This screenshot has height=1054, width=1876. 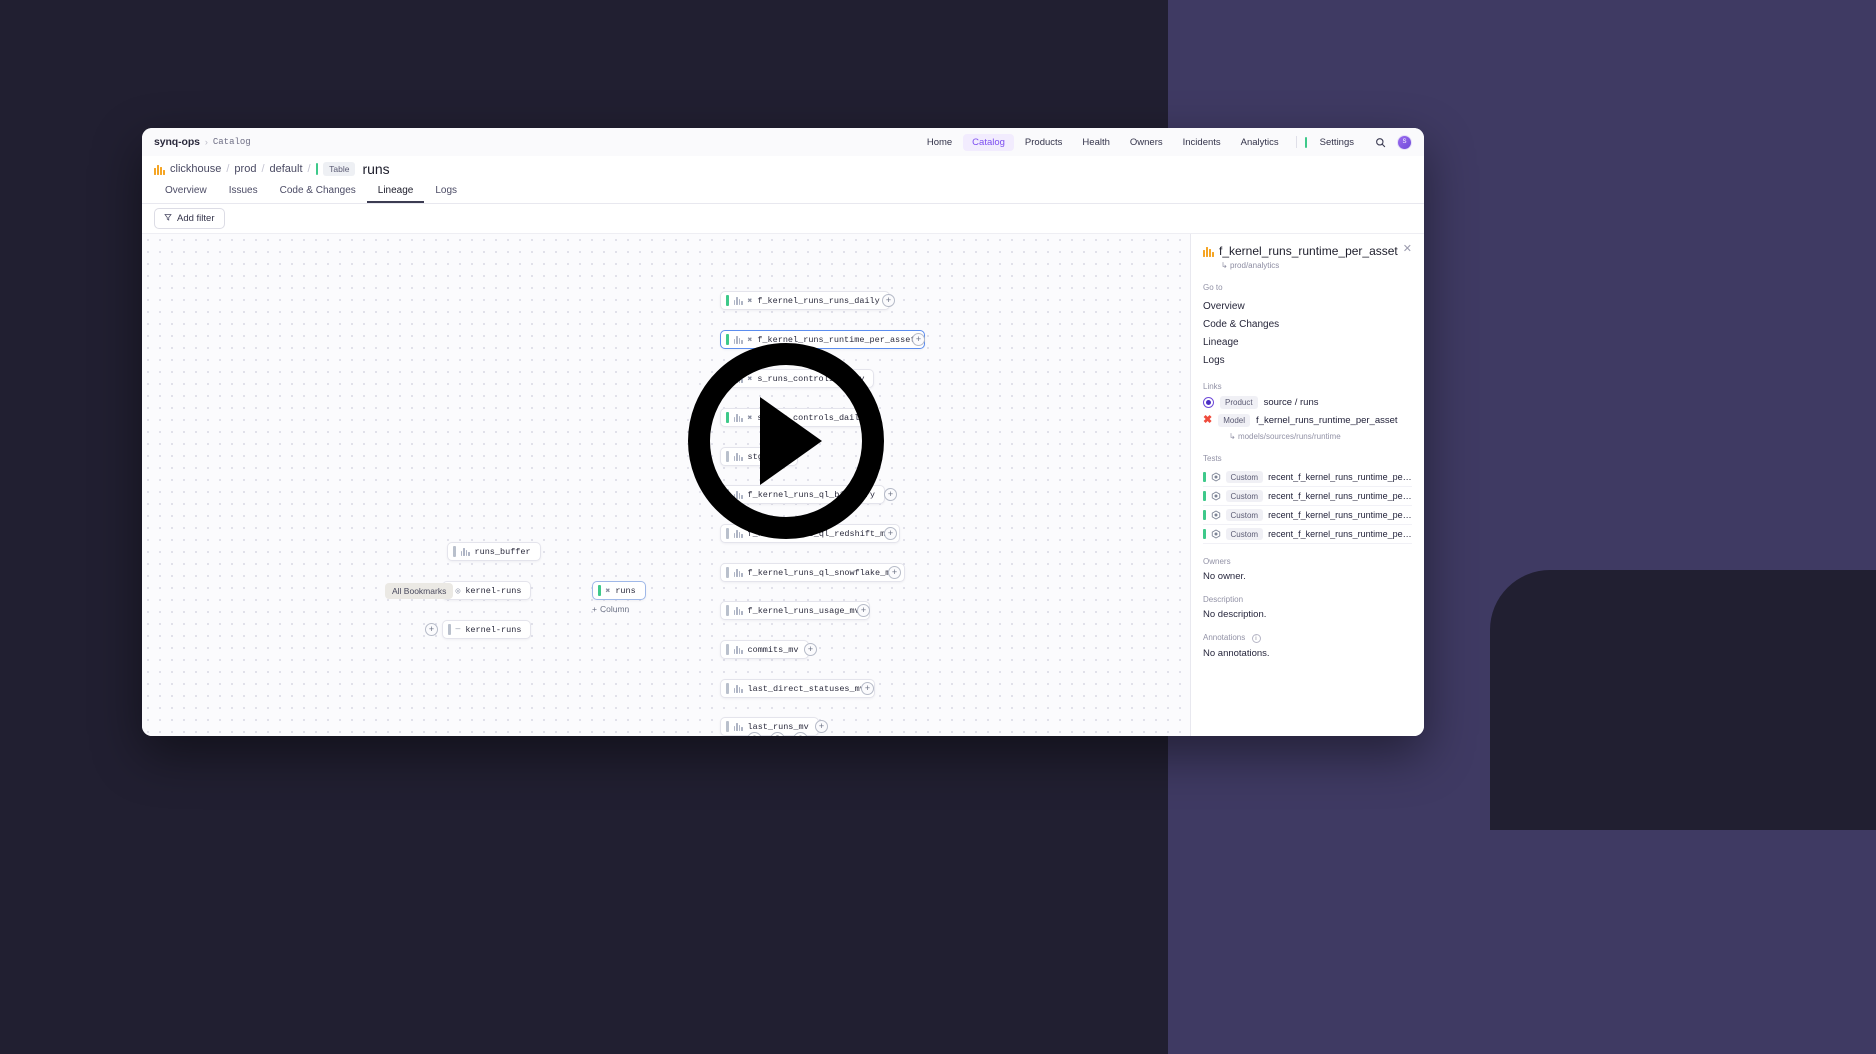 I want to click on breadcrumb-item-clickhouse: clickhouse, so click(x=195, y=169).